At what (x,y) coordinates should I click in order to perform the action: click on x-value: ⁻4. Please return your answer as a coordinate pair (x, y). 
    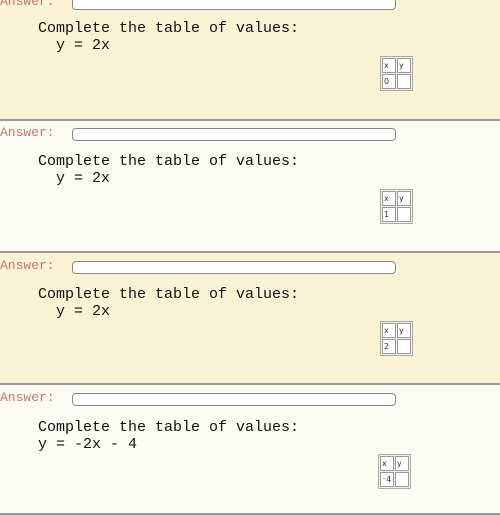
    Looking at the image, I should click on (387, 479).